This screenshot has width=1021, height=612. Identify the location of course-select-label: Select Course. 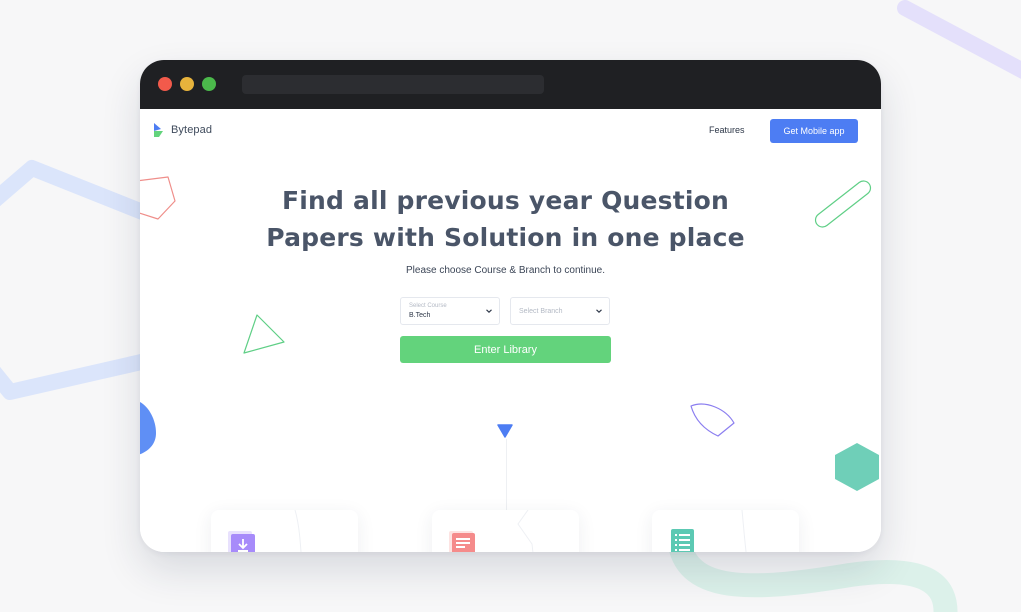
(428, 306).